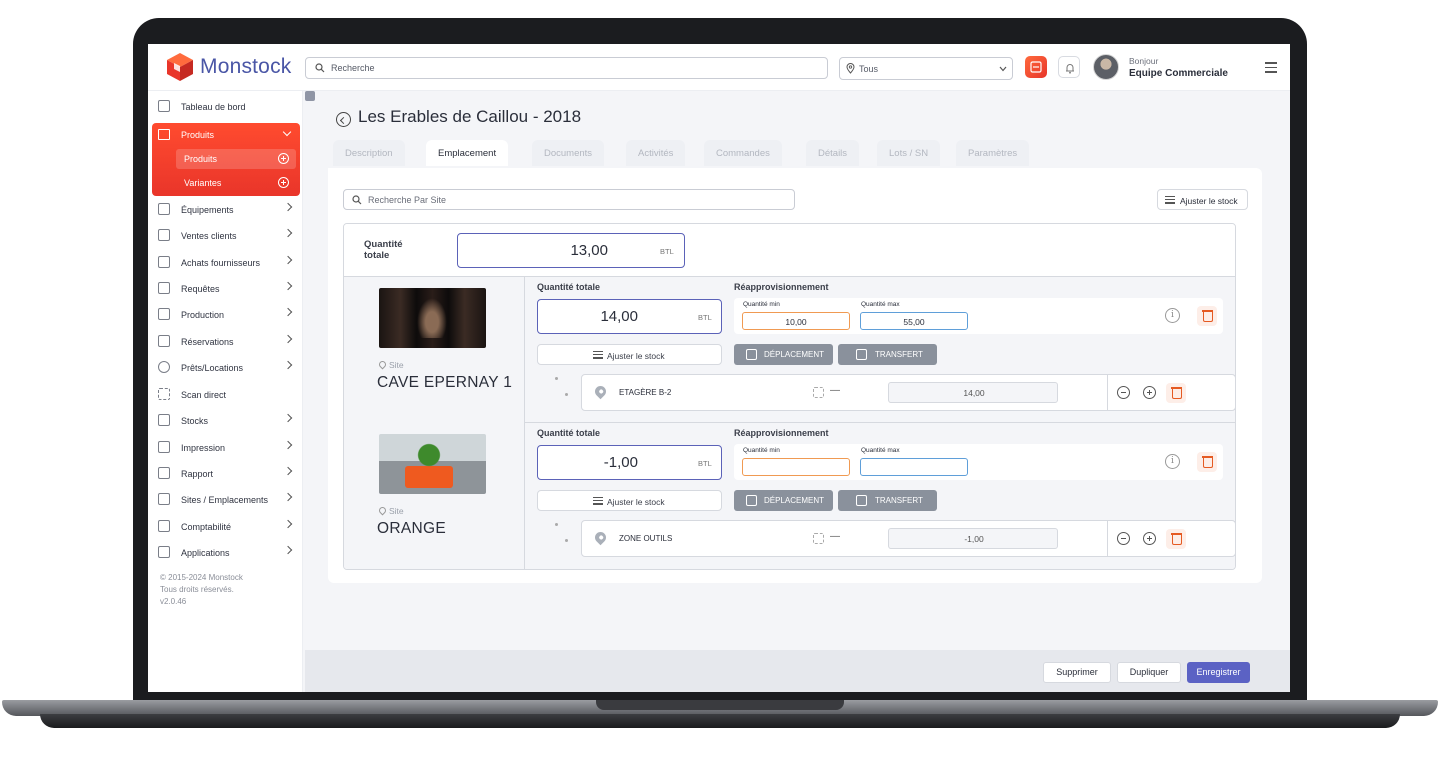 Image resolution: width=1440 pixels, height=758 pixels. I want to click on back-arrow-icon, so click(343, 119).